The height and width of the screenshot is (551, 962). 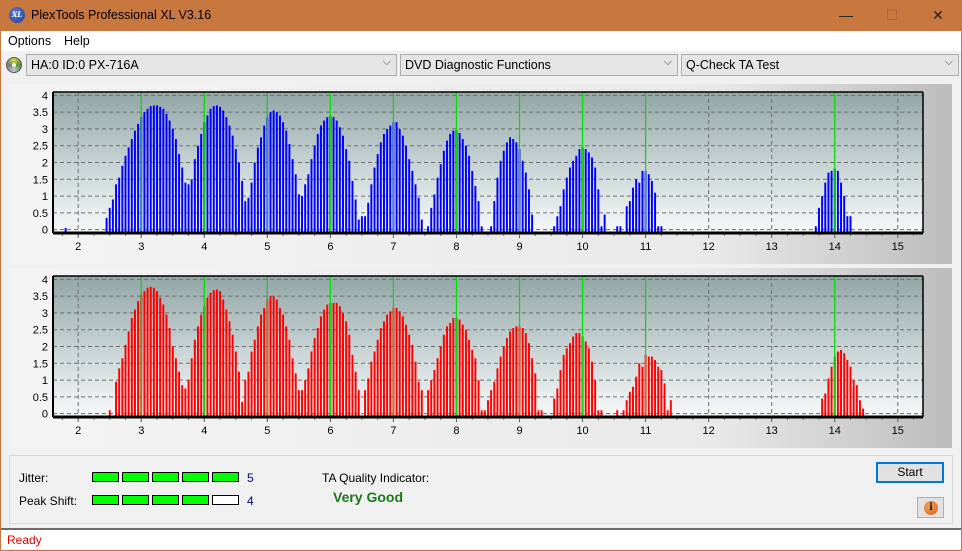 What do you see at coordinates (34, 478) in the screenshot?
I see `jitter-label: Jitter:` at bounding box center [34, 478].